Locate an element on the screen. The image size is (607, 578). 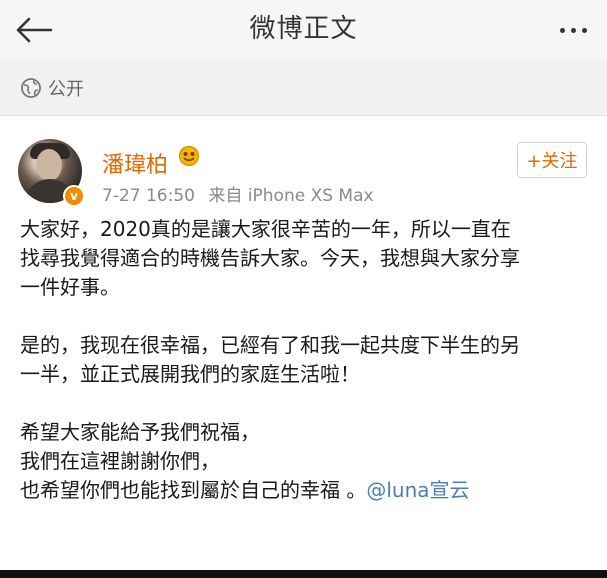
more-button is located at coordinates (573, 30).